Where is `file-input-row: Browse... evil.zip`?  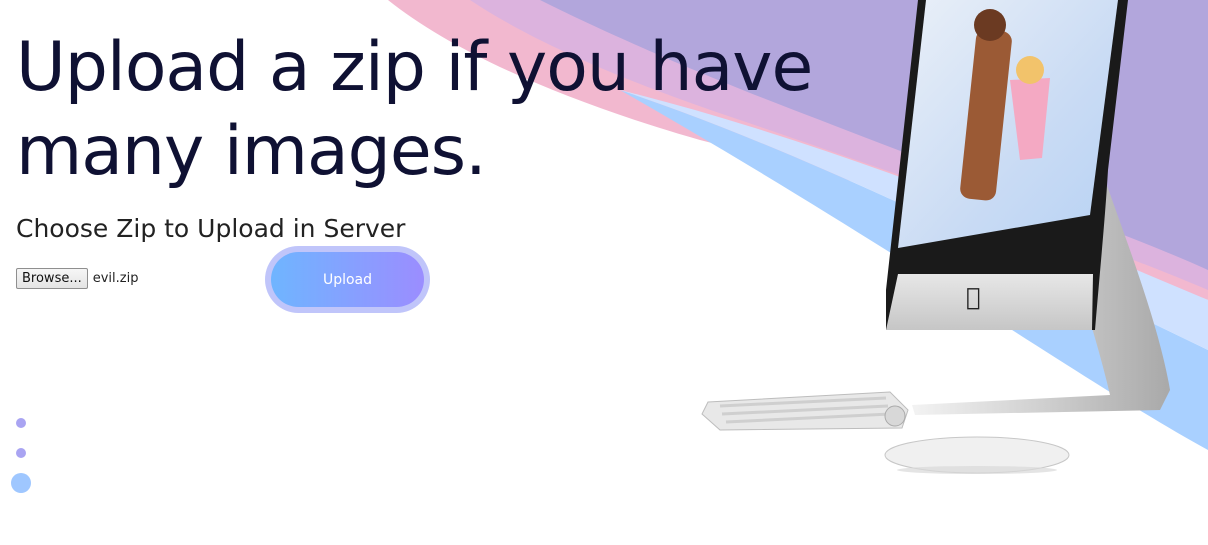 file-input-row: Browse... evil.zip is located at coordinates (77, 278).